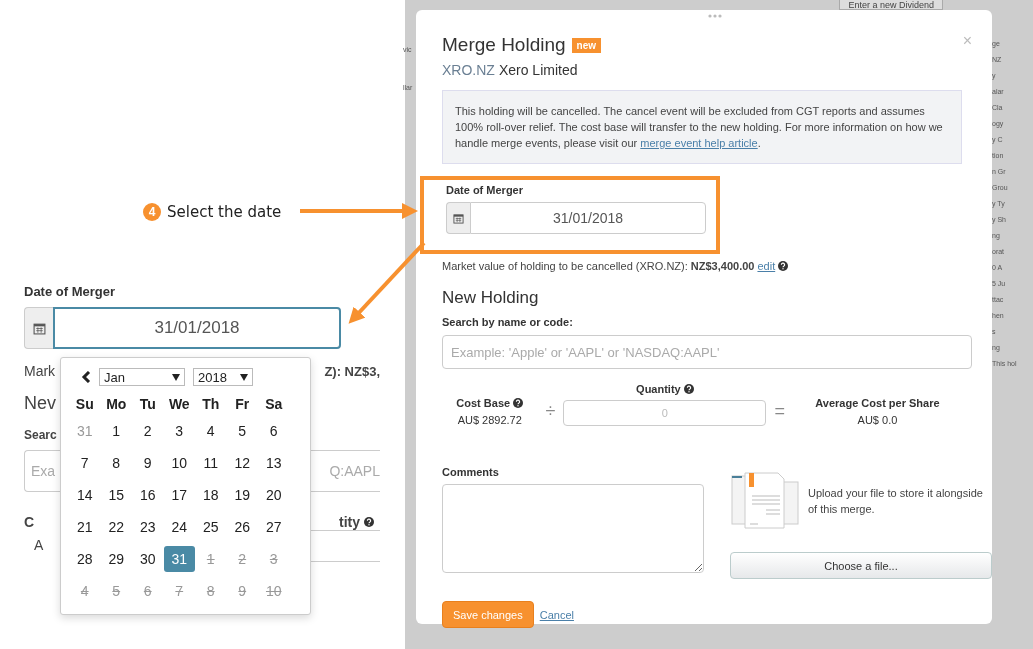 This screenshot has width=1033, height=649. I want to click on section-heading: New Holding, so click(491, 298).